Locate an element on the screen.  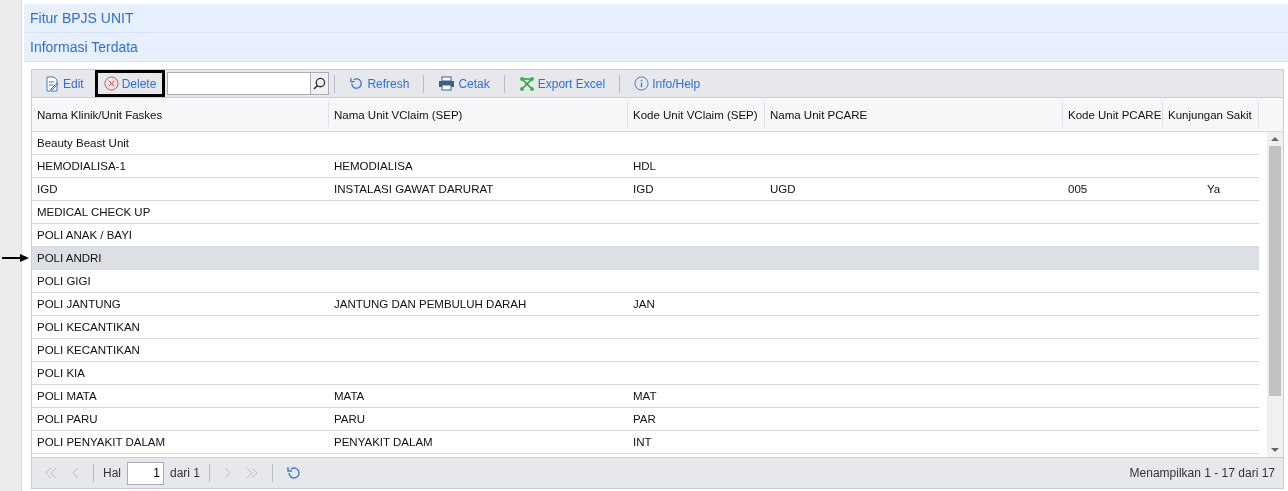
table-cell-text: PENYAKIT DALAM is located at coordinates (383, 442).